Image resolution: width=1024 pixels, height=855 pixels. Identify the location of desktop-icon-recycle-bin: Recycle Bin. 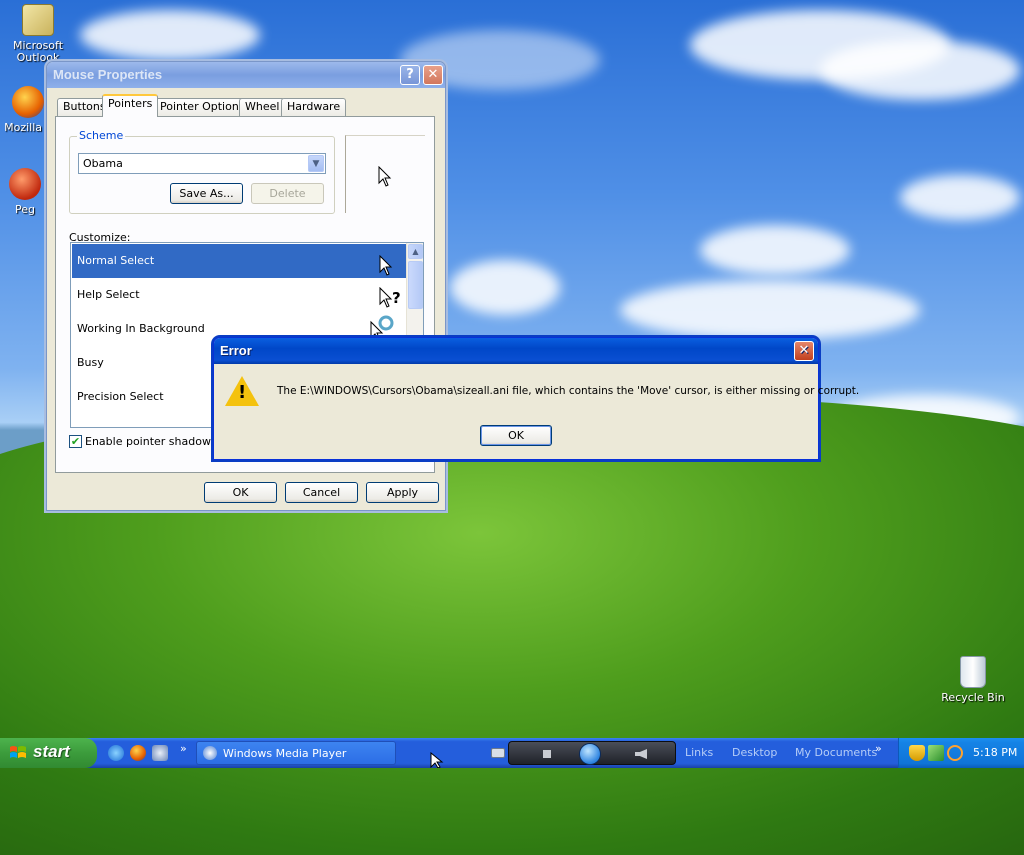
(973, 680).